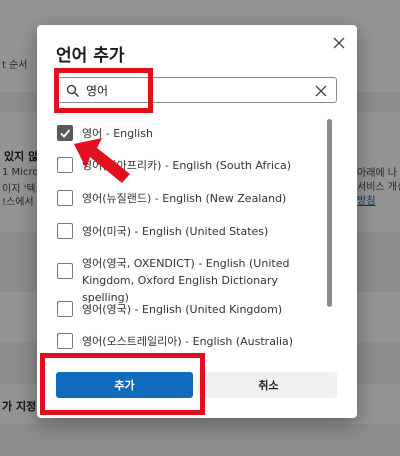 This screenshot has height=456, width=400. I want to click on language-option: 영어(미국) - English (United States), so click(188, 231).